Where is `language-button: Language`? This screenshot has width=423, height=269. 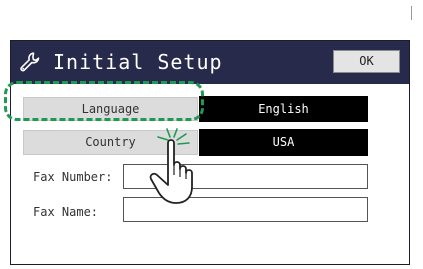 language-button: Language is located at coordinates (110, 109).